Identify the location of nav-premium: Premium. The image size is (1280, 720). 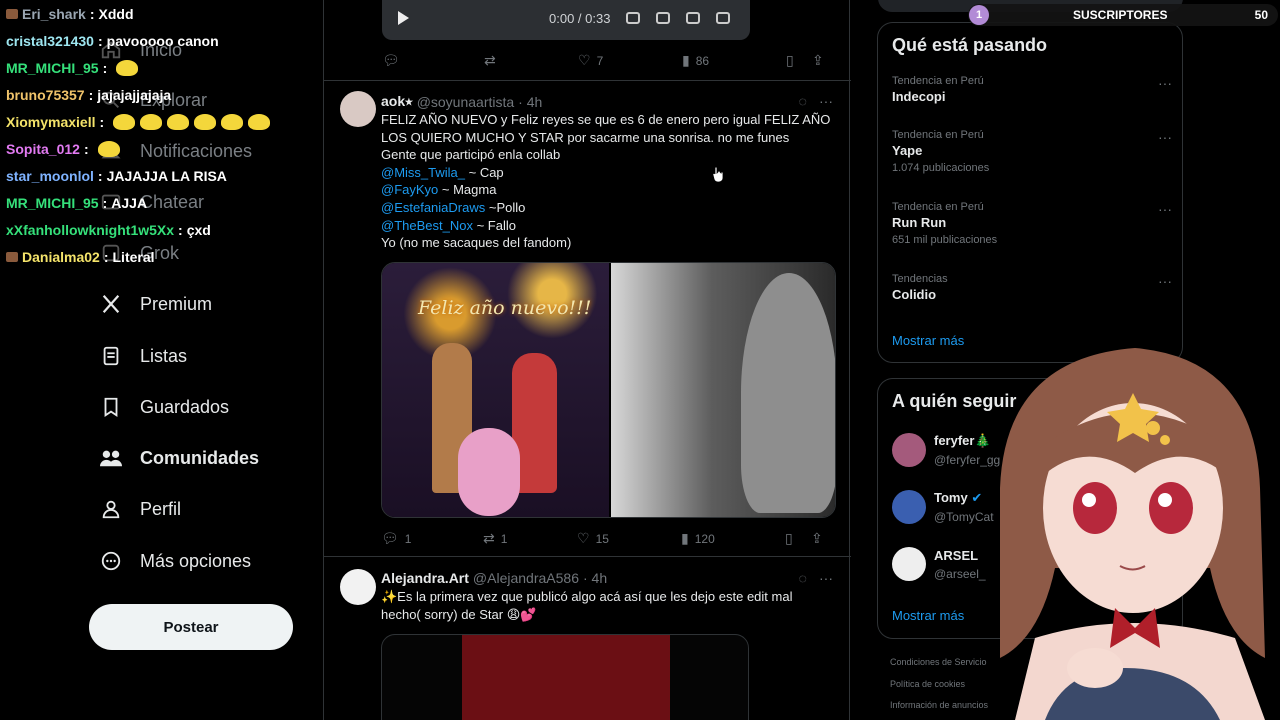
(154, 304).